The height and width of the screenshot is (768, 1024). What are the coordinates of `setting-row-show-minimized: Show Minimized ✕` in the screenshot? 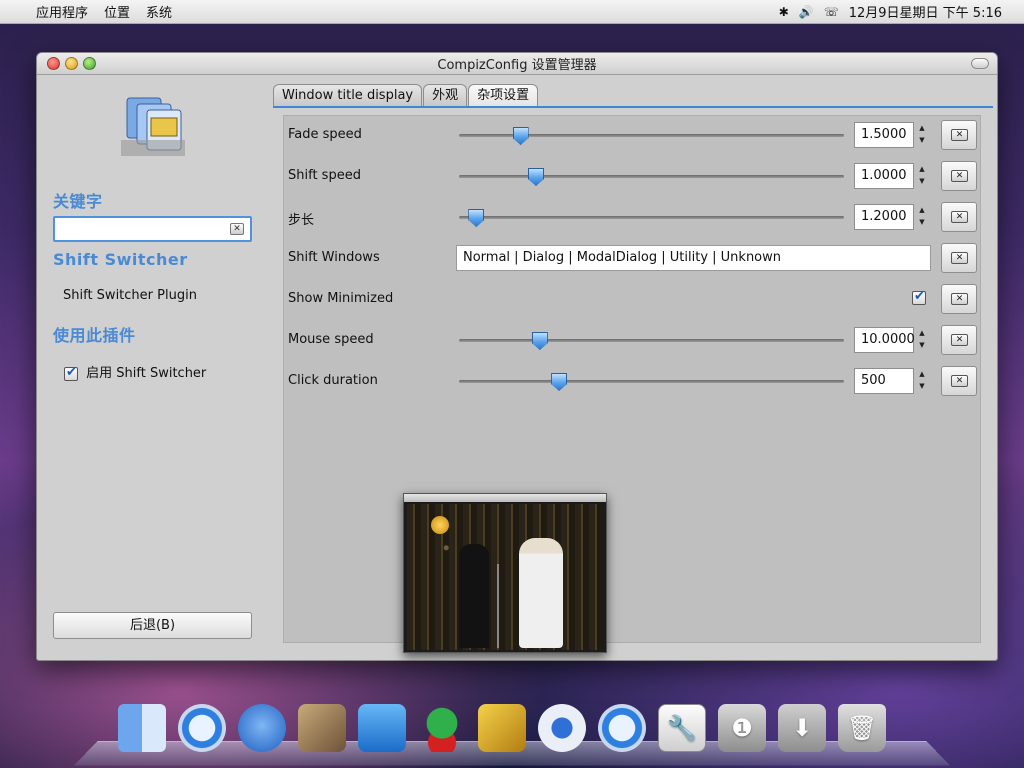 It's located at (633, 299).